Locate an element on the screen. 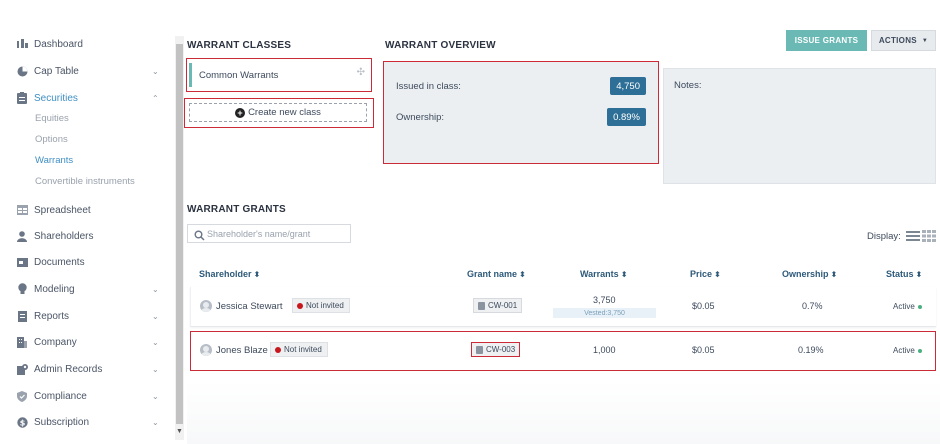 The width and height of the screenshot is (940, 444). notes-panel: Notes: is located at coordinates (799, 126).